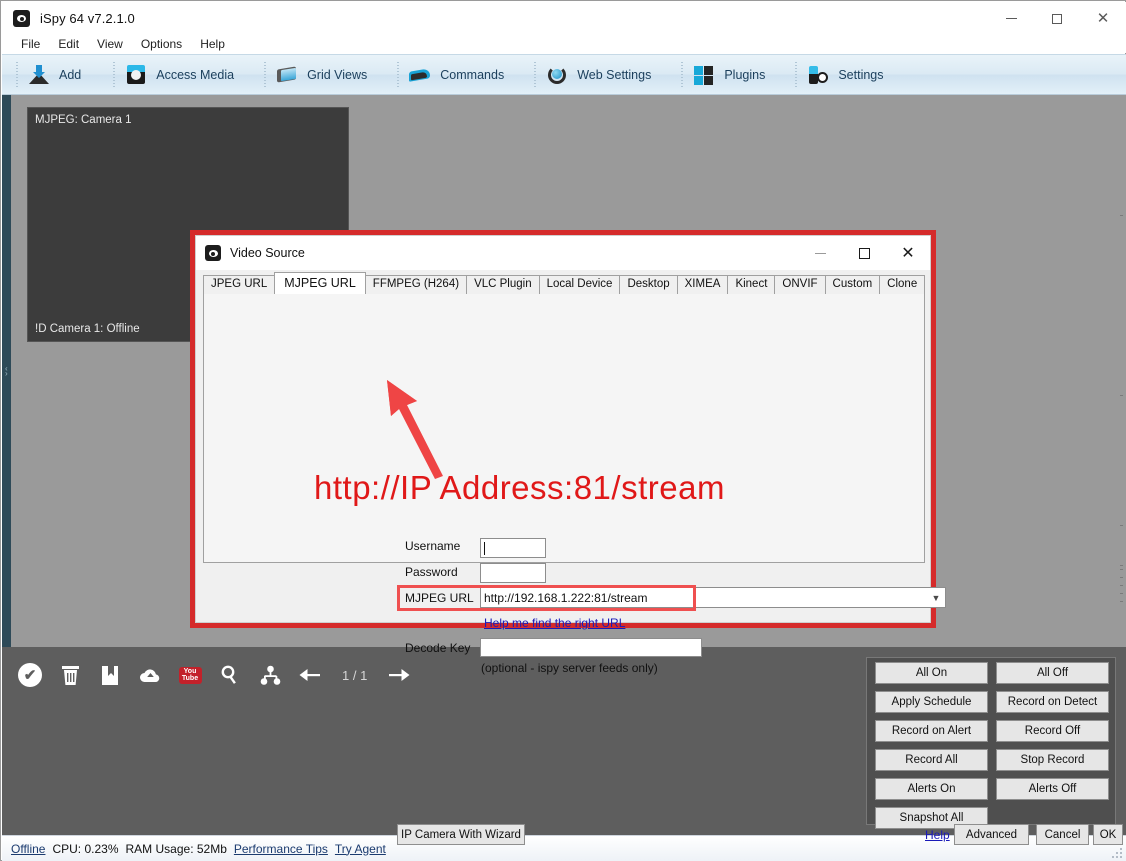 The image size is (1126, 861). I want to click on password-label: Password, so click(431, 572).